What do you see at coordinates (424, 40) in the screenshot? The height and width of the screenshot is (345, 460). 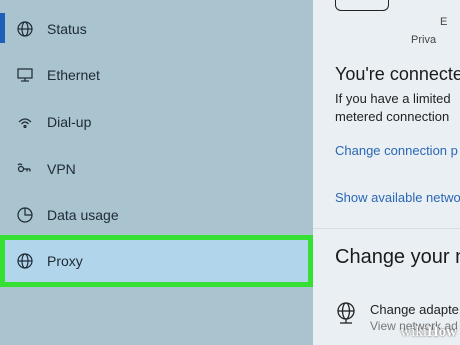 I see `network-type-text: Priva` at bounding box center [424, 40].